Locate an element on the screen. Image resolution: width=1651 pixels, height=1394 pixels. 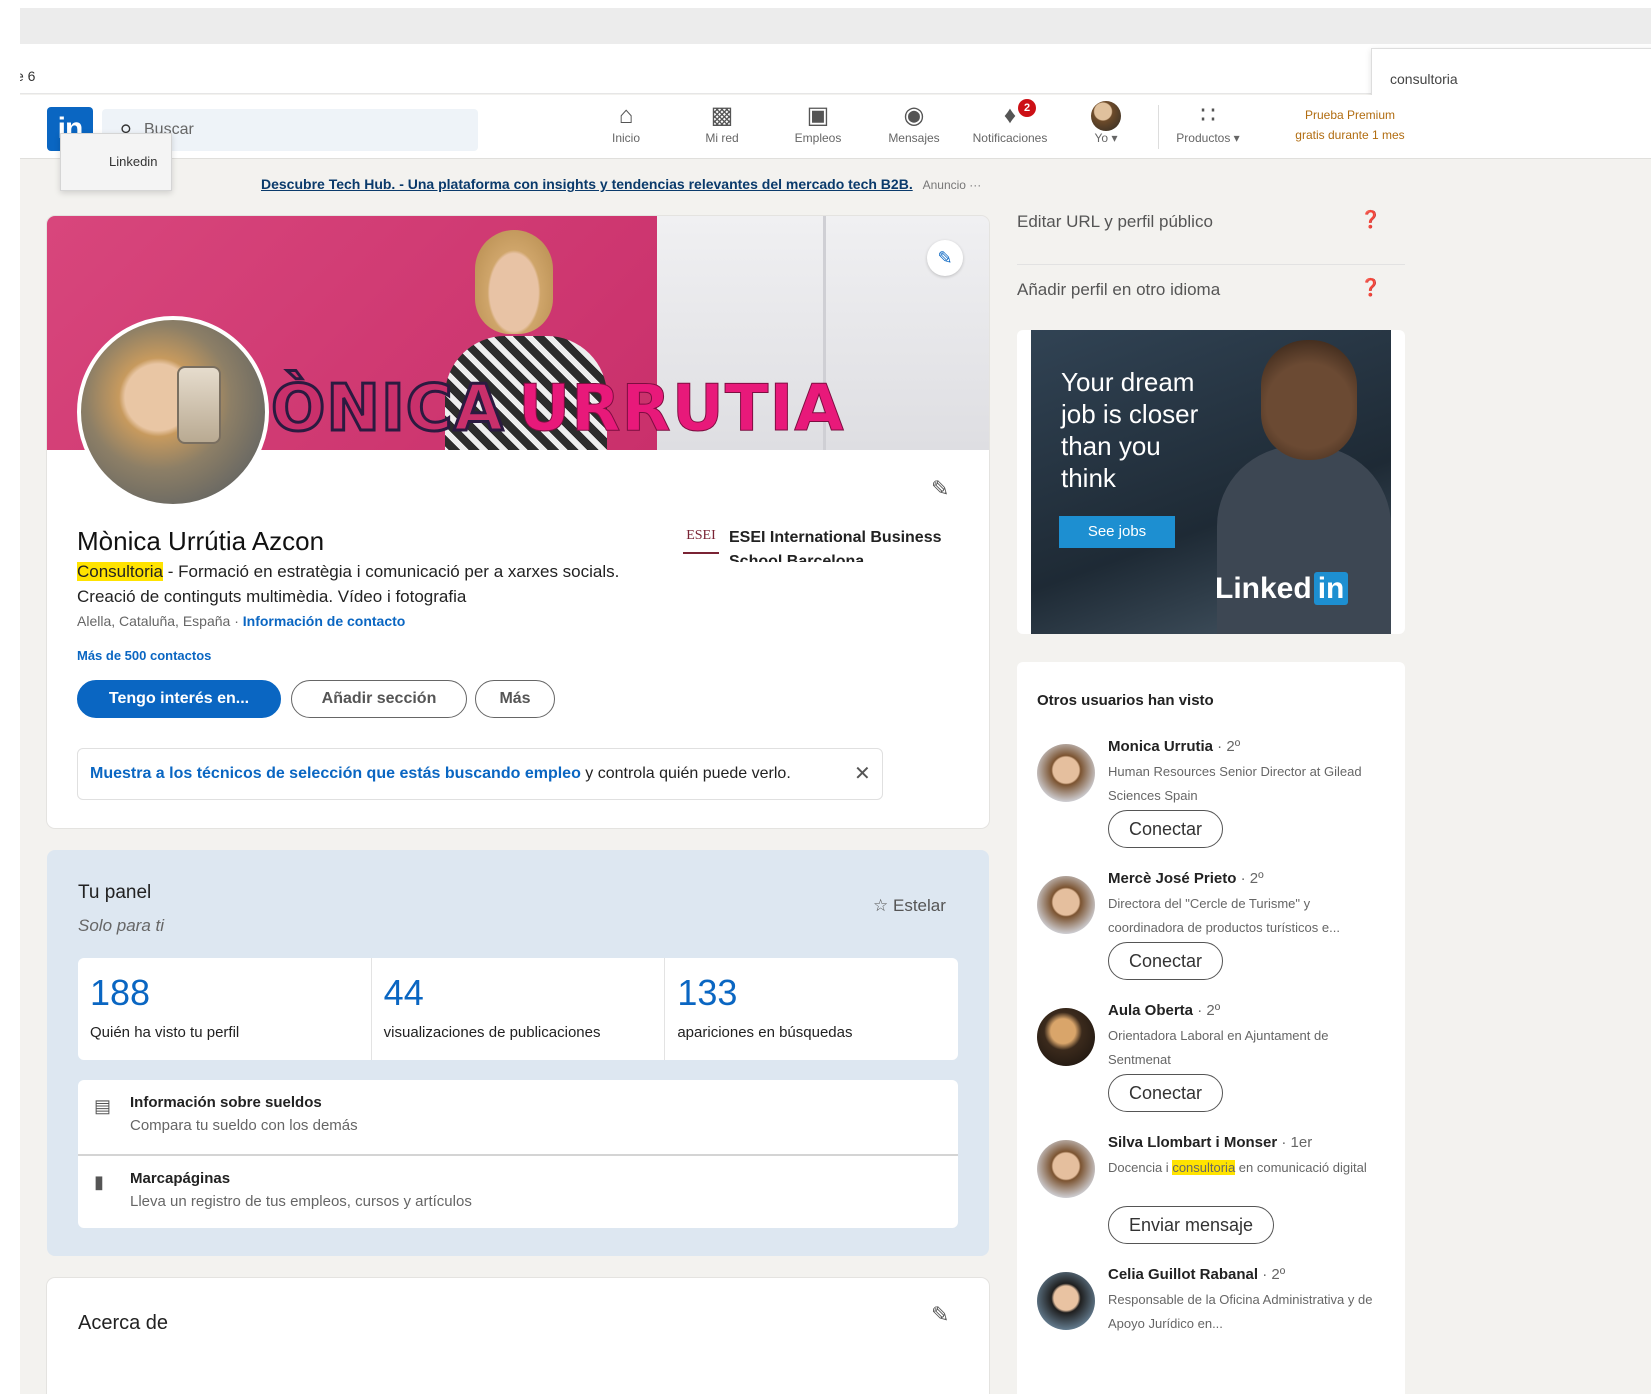
cover-name-text: ÒNICA URRUTIA is located at coordinates (557, 409).